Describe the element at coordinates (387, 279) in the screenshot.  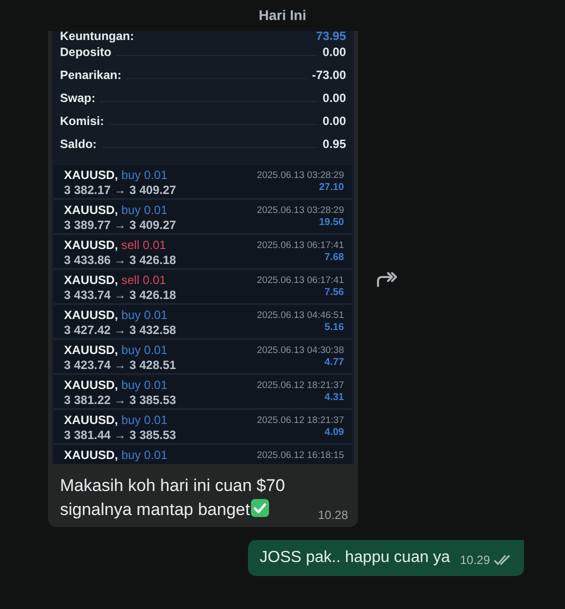
I see `forward-icon` at that location.